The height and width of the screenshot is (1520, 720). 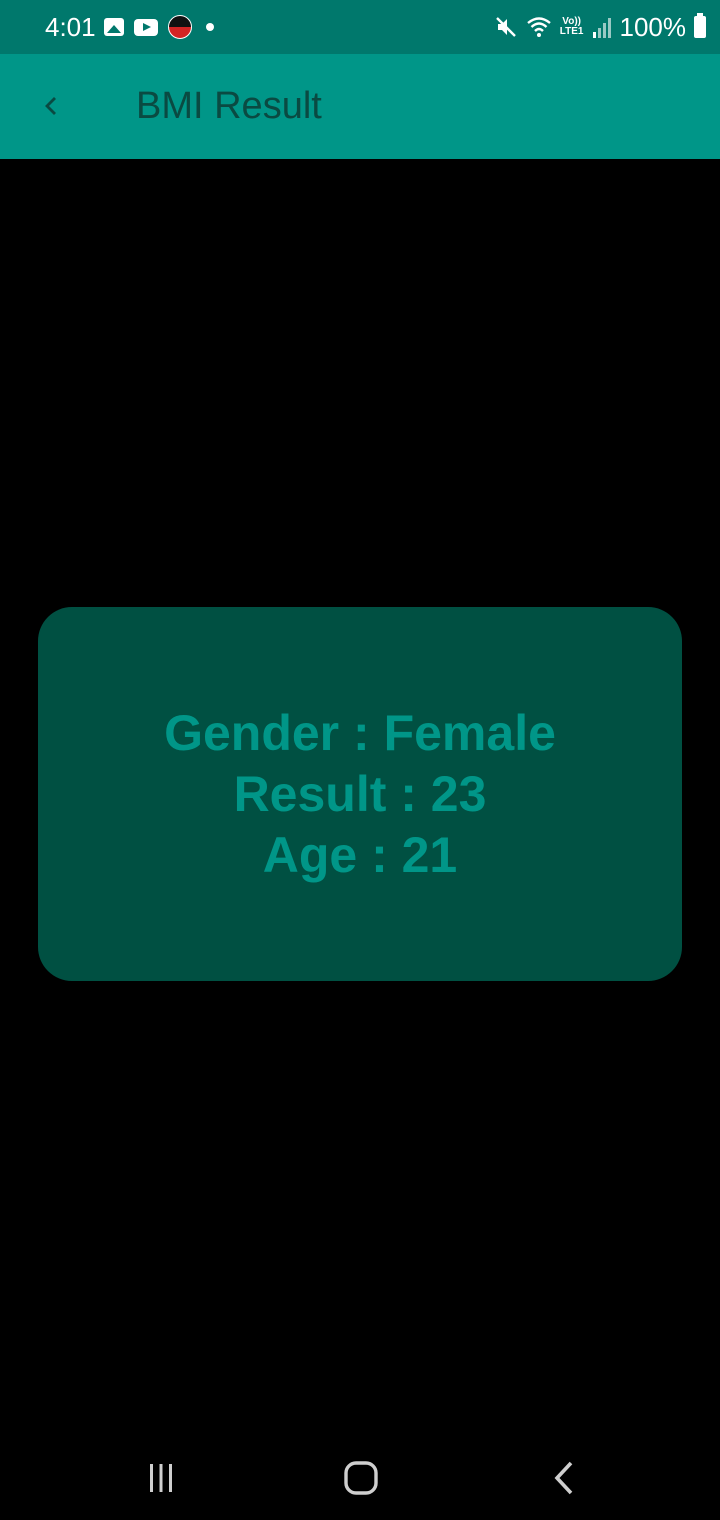 I want to click on chevron-left-icon, so click(x=50, y=106).